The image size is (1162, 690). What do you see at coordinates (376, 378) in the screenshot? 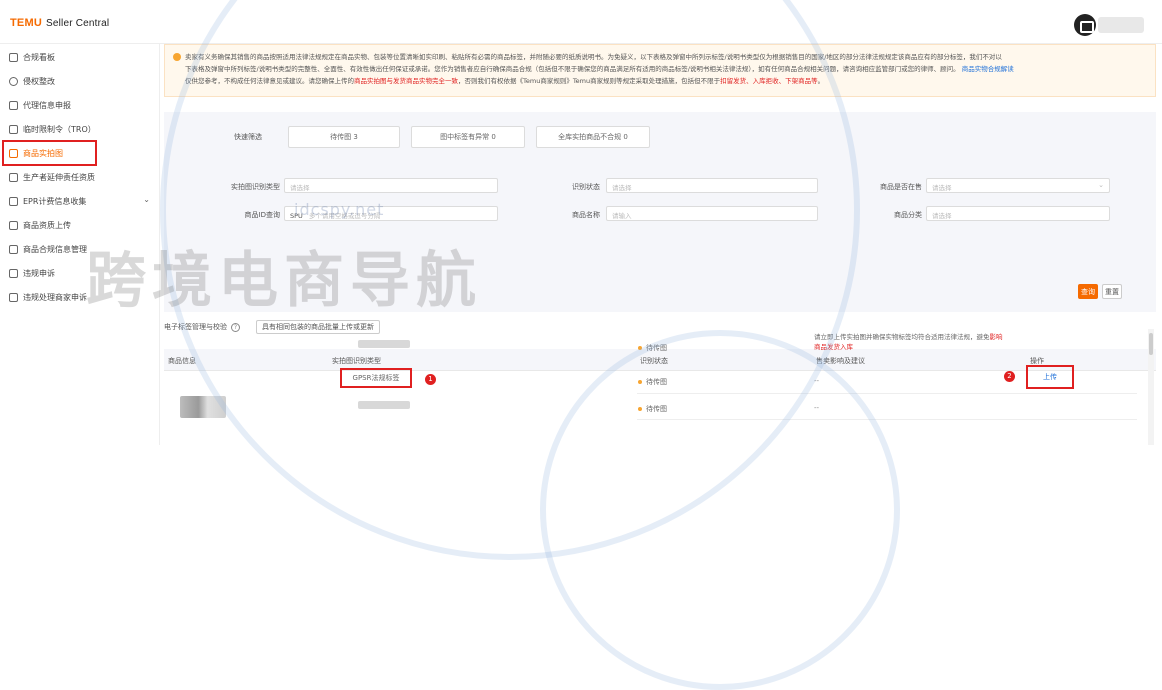
I see `table-row-gpsr-label: GPSR法规标签` at bounding box center [376, 378].